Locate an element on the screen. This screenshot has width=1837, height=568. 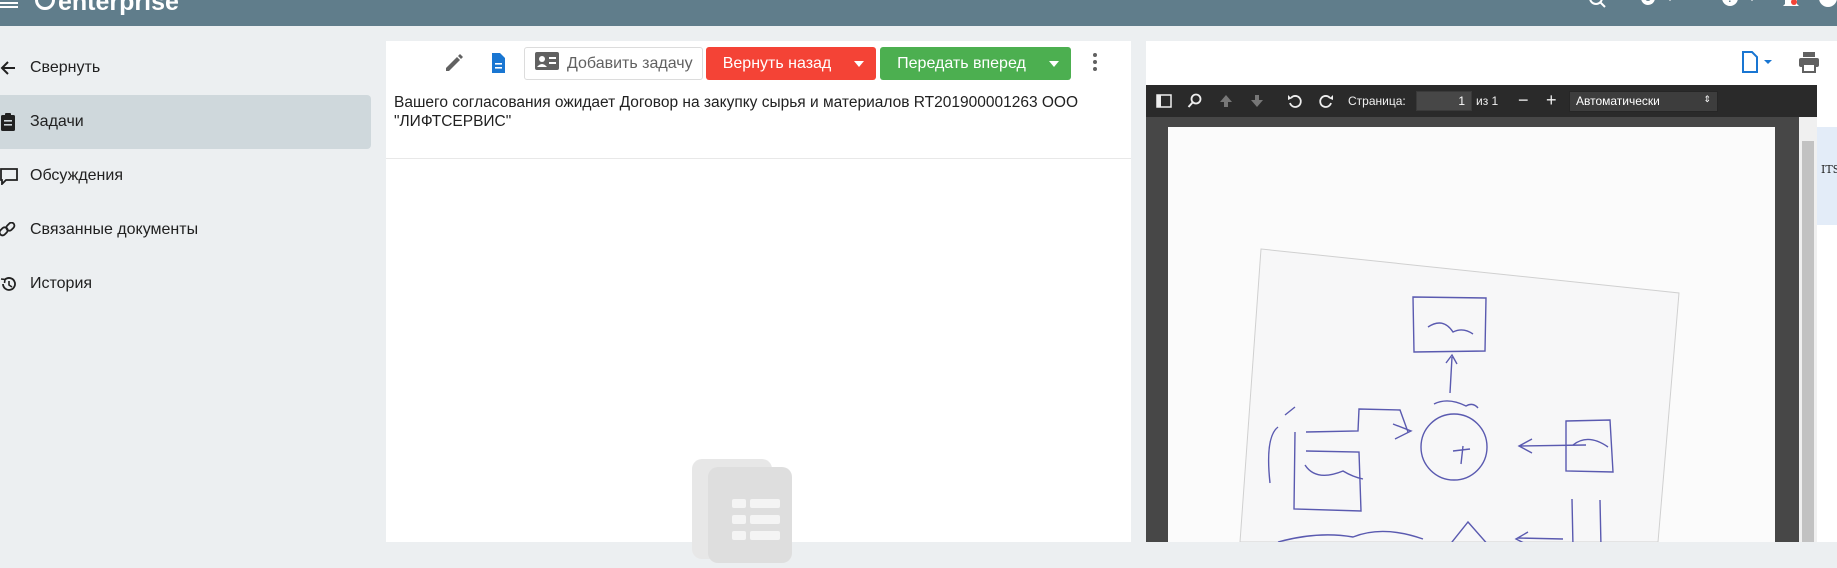
link-icon is located at coordinates (15, 230).